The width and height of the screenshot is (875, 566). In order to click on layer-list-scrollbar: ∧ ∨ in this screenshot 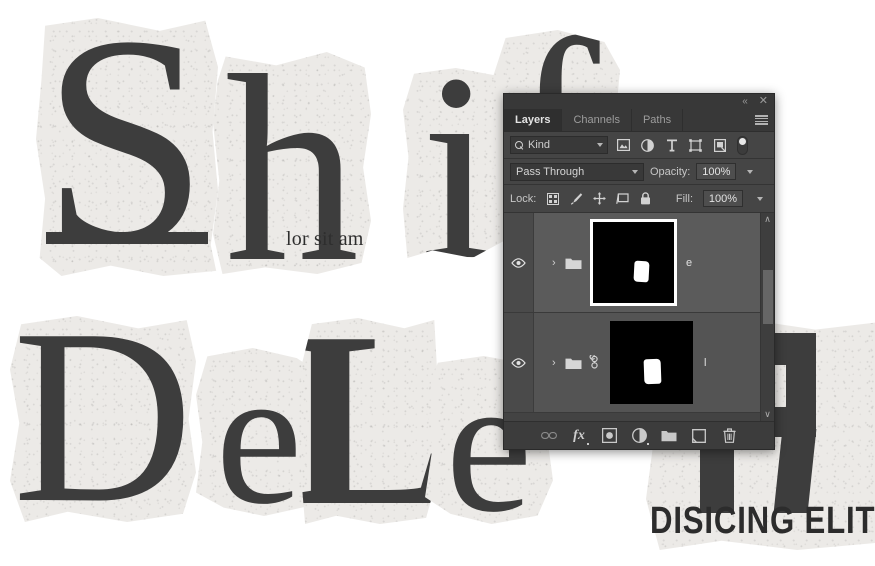, I will do `click(767, 317)`.